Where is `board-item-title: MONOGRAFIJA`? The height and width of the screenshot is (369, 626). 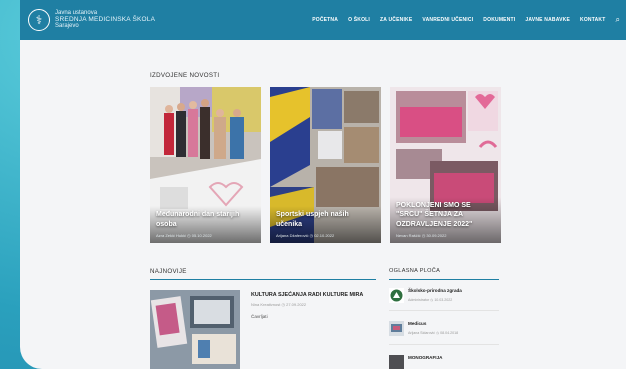
board-item-title: MONOGRAFIJA is located at coordinates (425, 357).